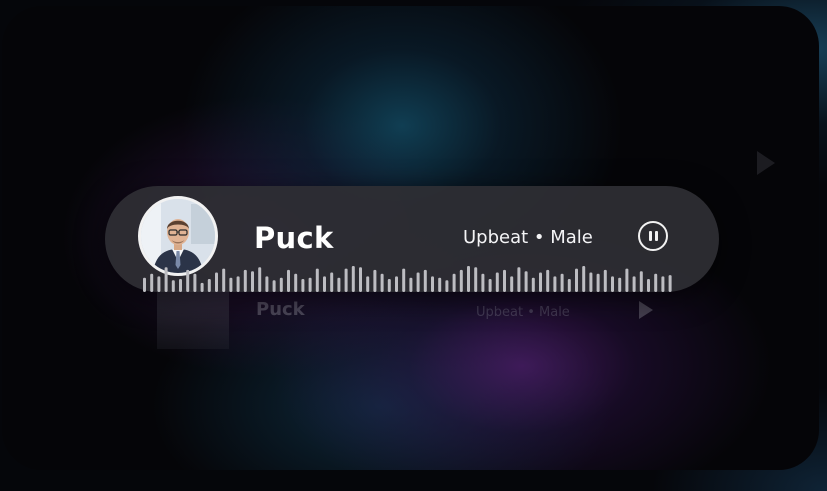 The height and width of the screenshot is (491, 827). Describe the element at coordinates (417, 321) in the screenshot. I see `voice-list-item: Puck Upbeat • Male` at that location.